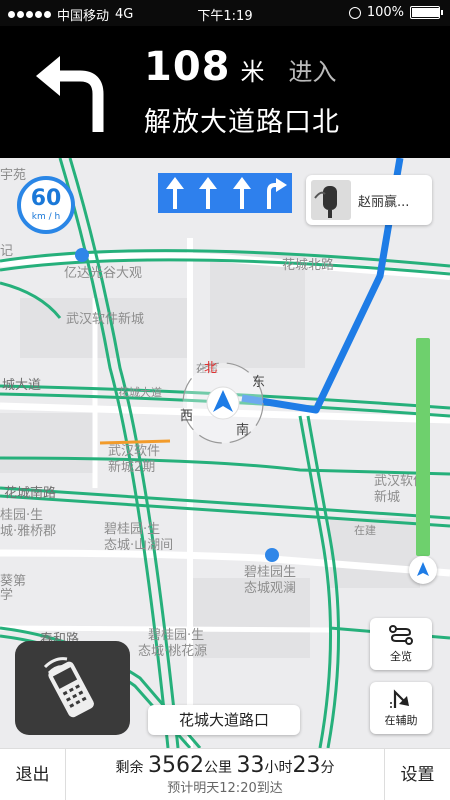  I want to click on current-road-label: 花城大道路口, so click(224, 720).